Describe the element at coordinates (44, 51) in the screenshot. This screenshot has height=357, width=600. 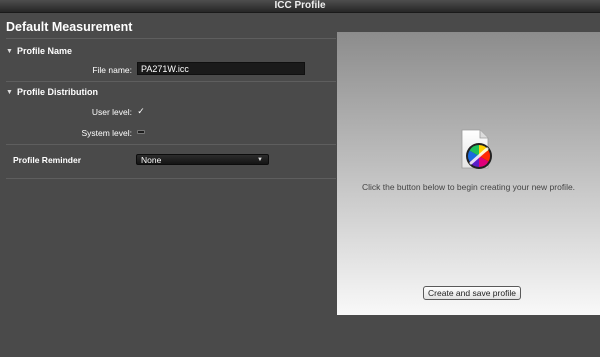
I see `profile-name-header: Profile Name` at that location.